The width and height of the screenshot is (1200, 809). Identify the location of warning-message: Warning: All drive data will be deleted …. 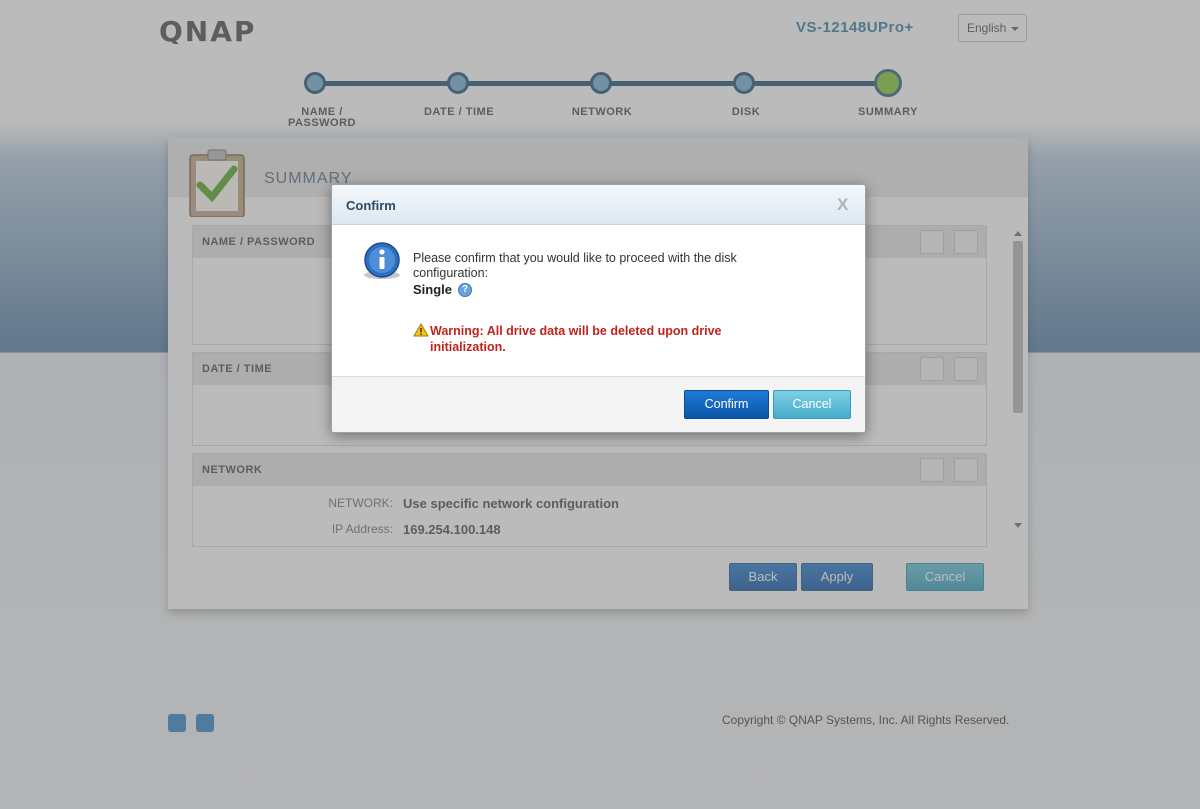
(576, 339).